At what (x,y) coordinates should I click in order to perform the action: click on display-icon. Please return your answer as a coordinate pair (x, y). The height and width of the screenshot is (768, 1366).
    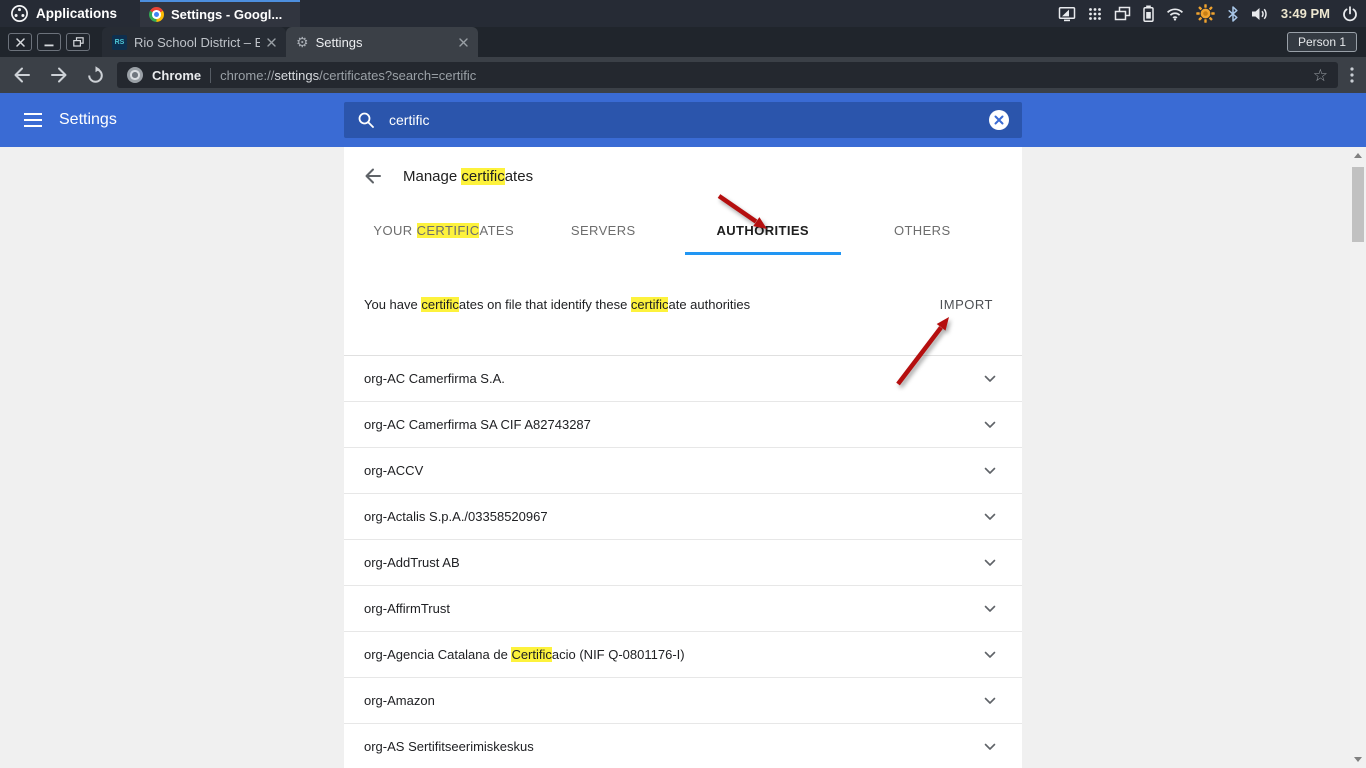
    Looking at the image, I should click on (1067, 14).